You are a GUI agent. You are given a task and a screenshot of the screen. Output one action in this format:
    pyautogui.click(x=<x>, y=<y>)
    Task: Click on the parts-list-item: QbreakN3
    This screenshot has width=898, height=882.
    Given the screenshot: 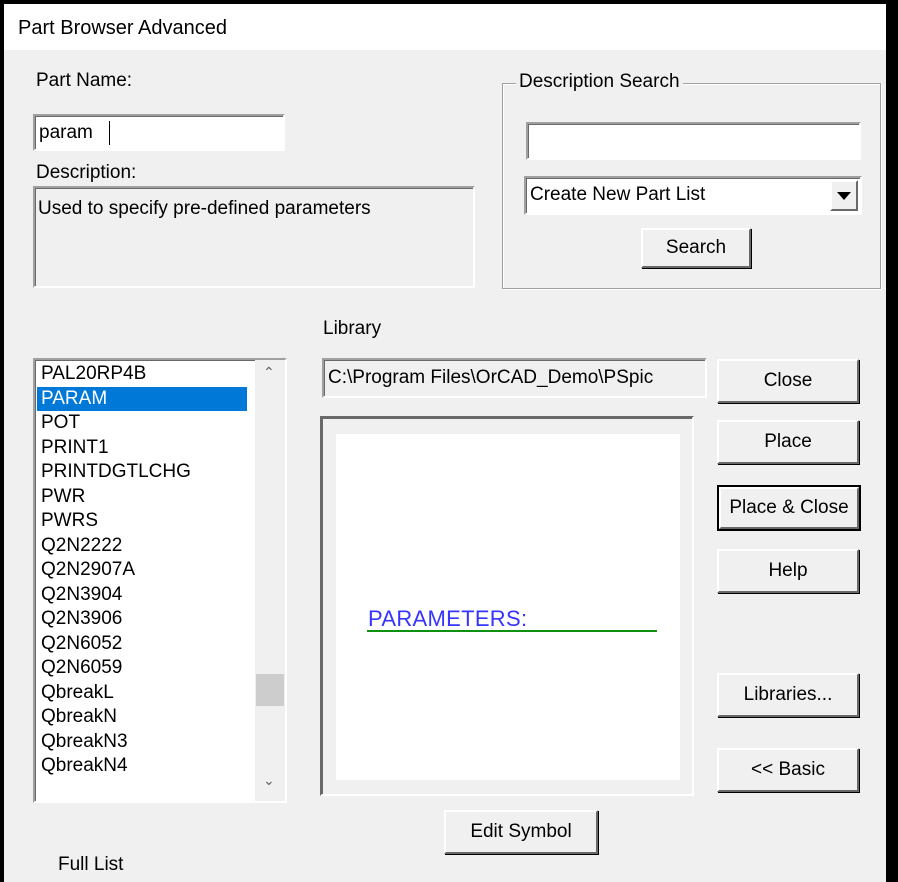 What is the action you would take?
    pyautogui.click(x=142, y=742)
    